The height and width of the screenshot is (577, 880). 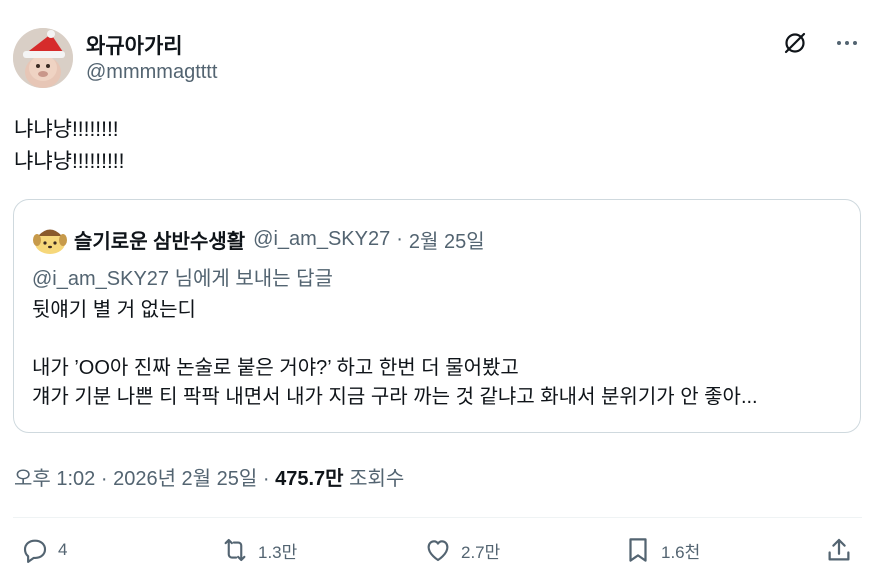 I want to click on tweet-line: 냐냐냥!!!!!!!!!, so click(x=69, y=161).